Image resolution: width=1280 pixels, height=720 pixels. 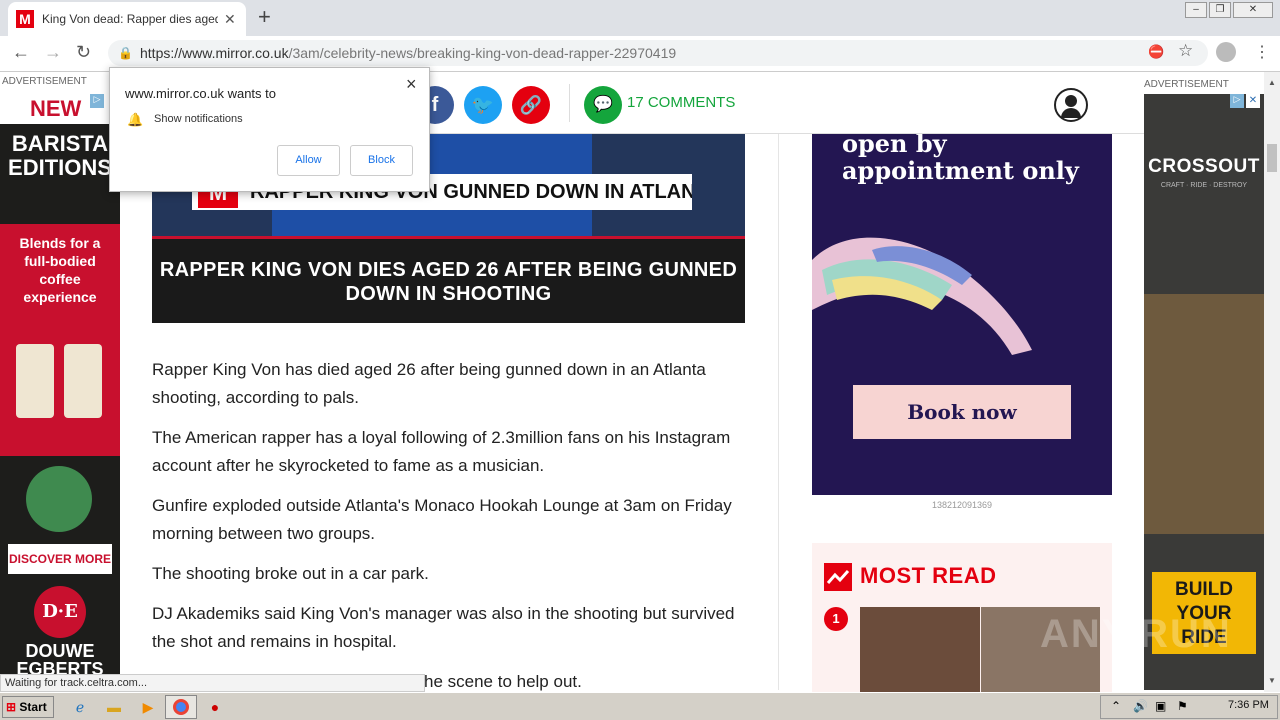 I want to click on scrollbar-thumb, so click(x=1272, y=158).